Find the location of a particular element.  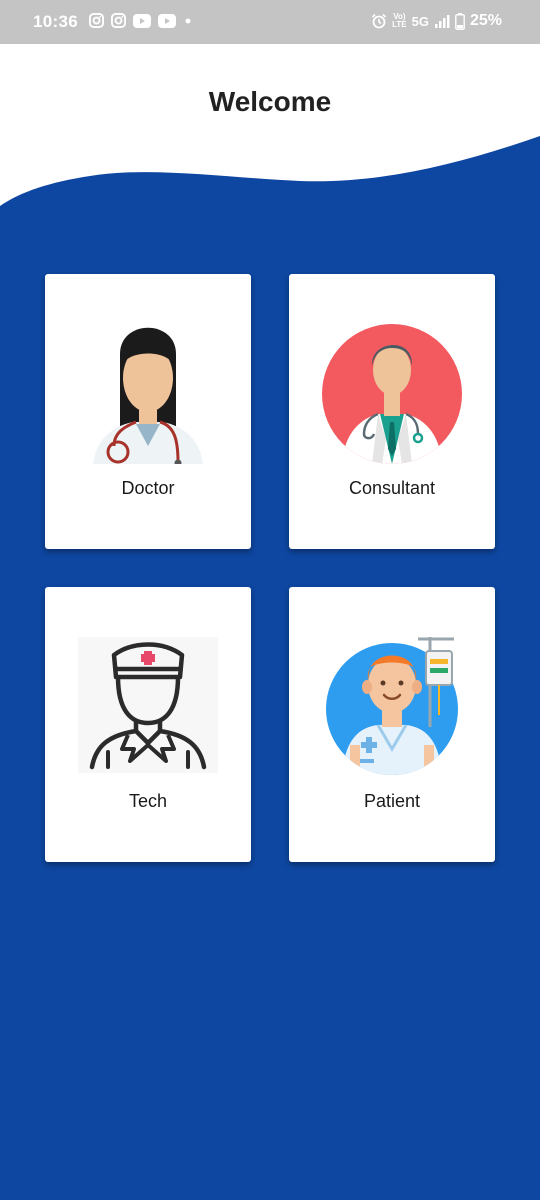

system-status: Vo) LTE 5G 25% is located at coordinates (436, 21).